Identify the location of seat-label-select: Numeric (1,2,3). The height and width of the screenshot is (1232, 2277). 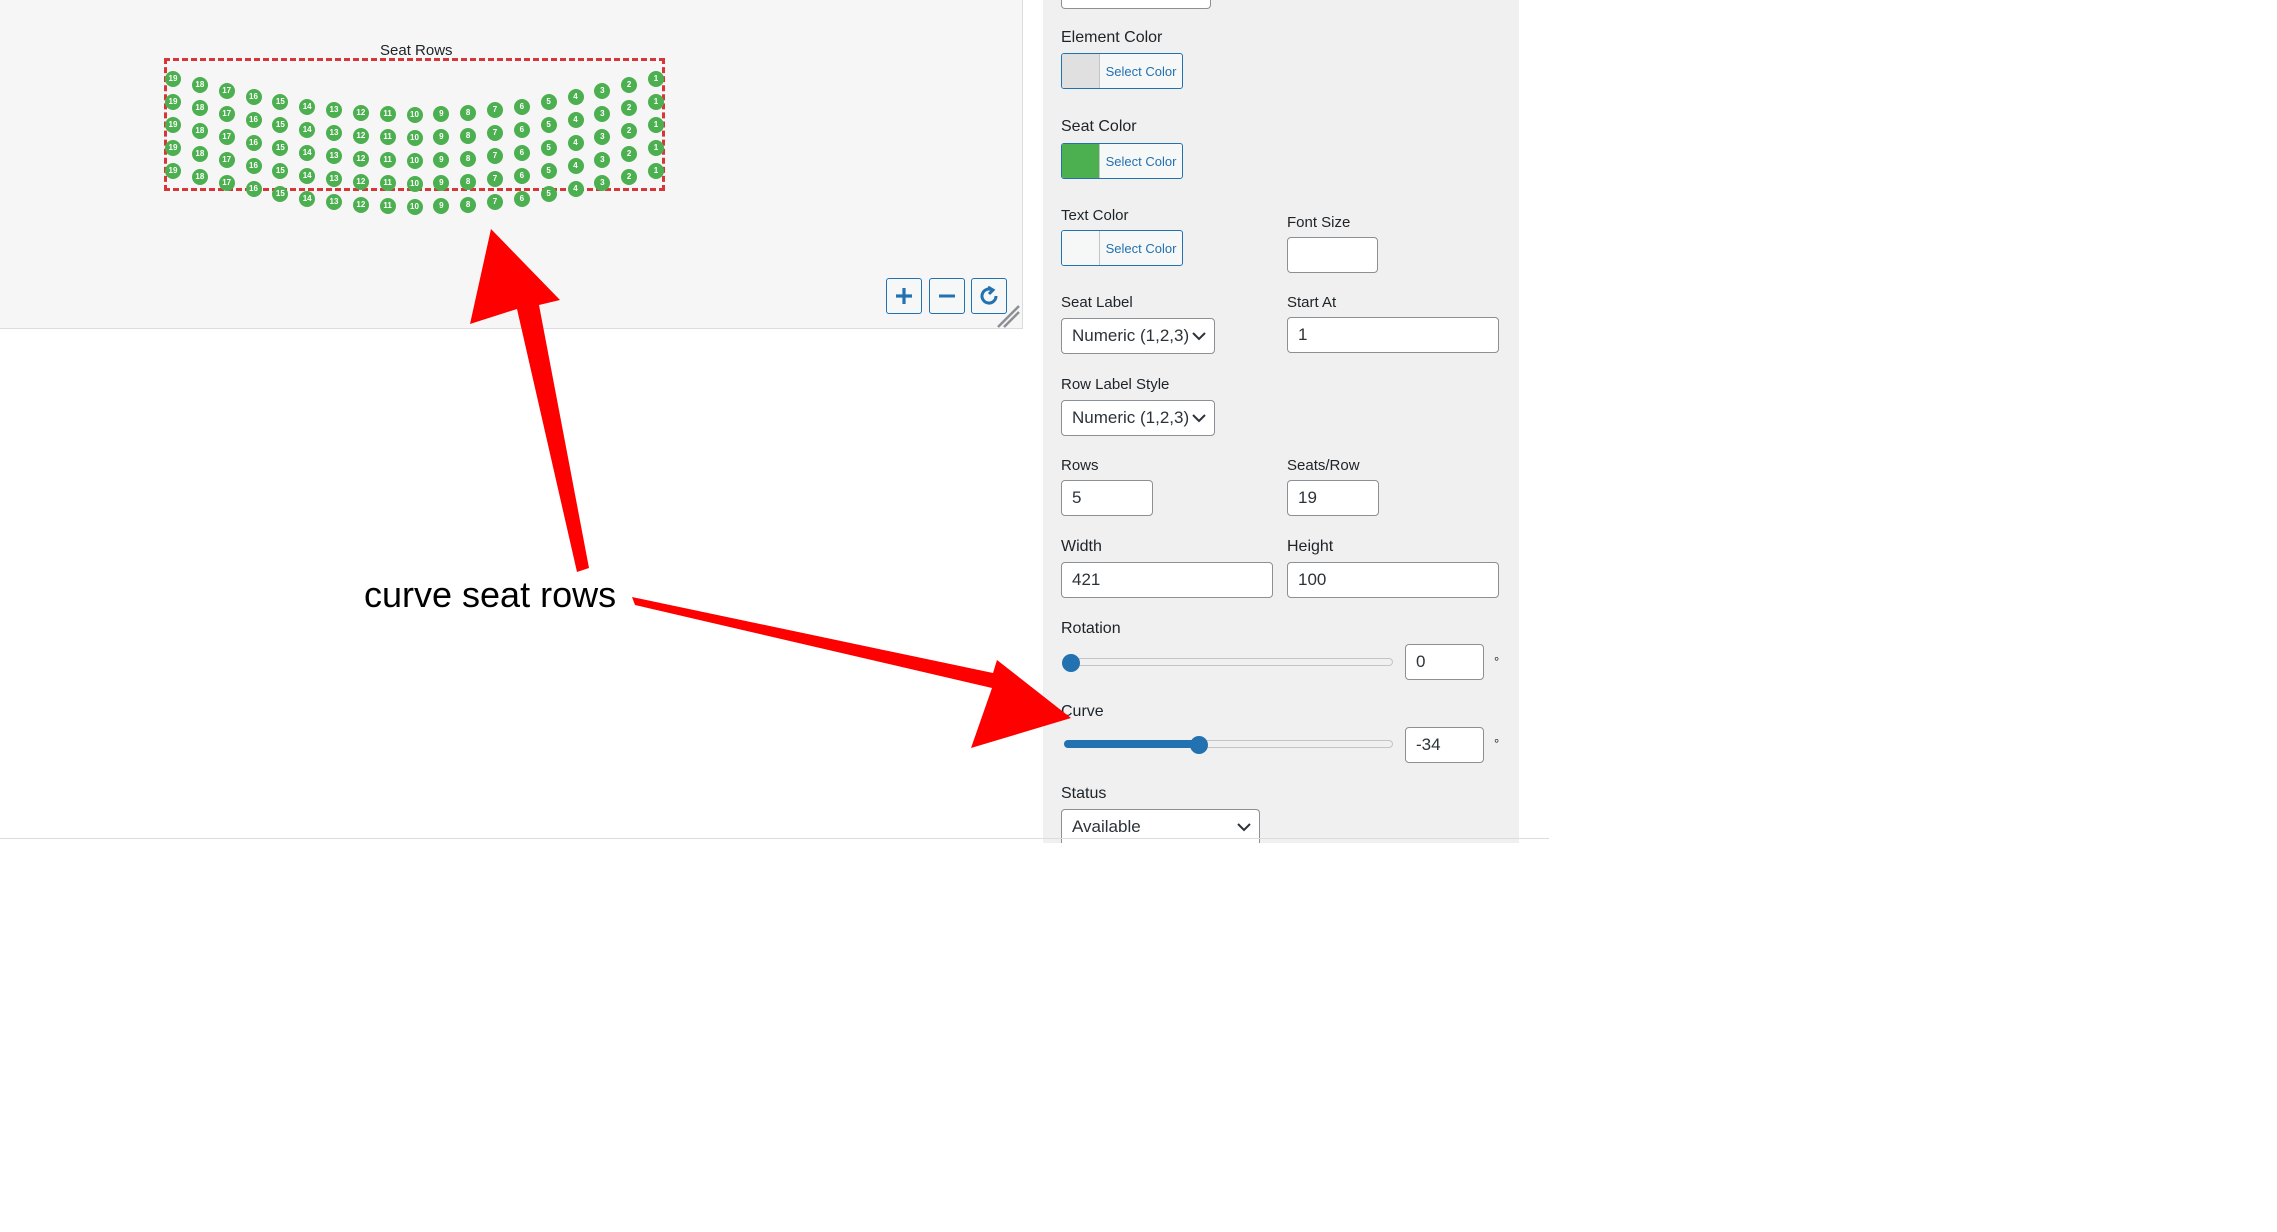
(1138, 336).